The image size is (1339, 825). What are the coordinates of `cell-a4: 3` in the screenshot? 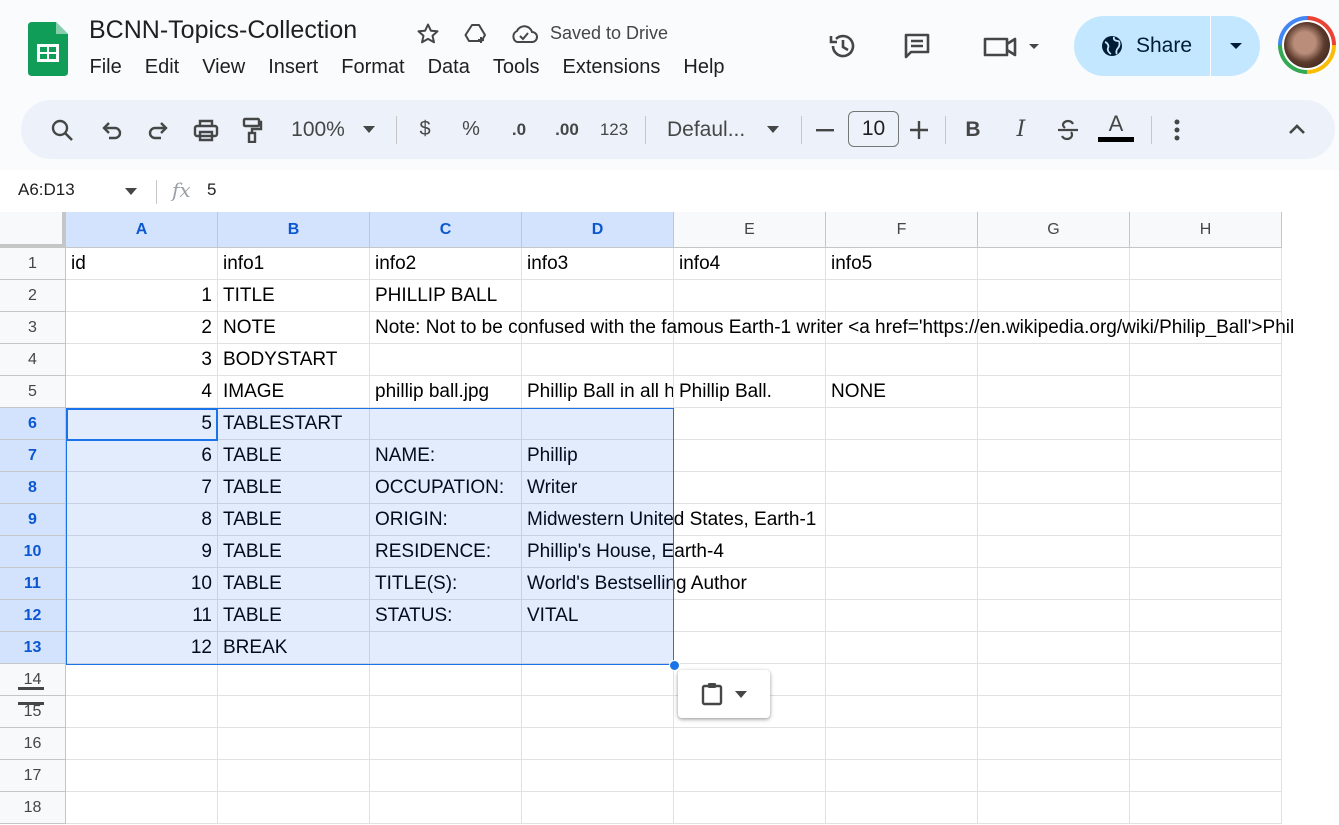 It's located at (142, 360).